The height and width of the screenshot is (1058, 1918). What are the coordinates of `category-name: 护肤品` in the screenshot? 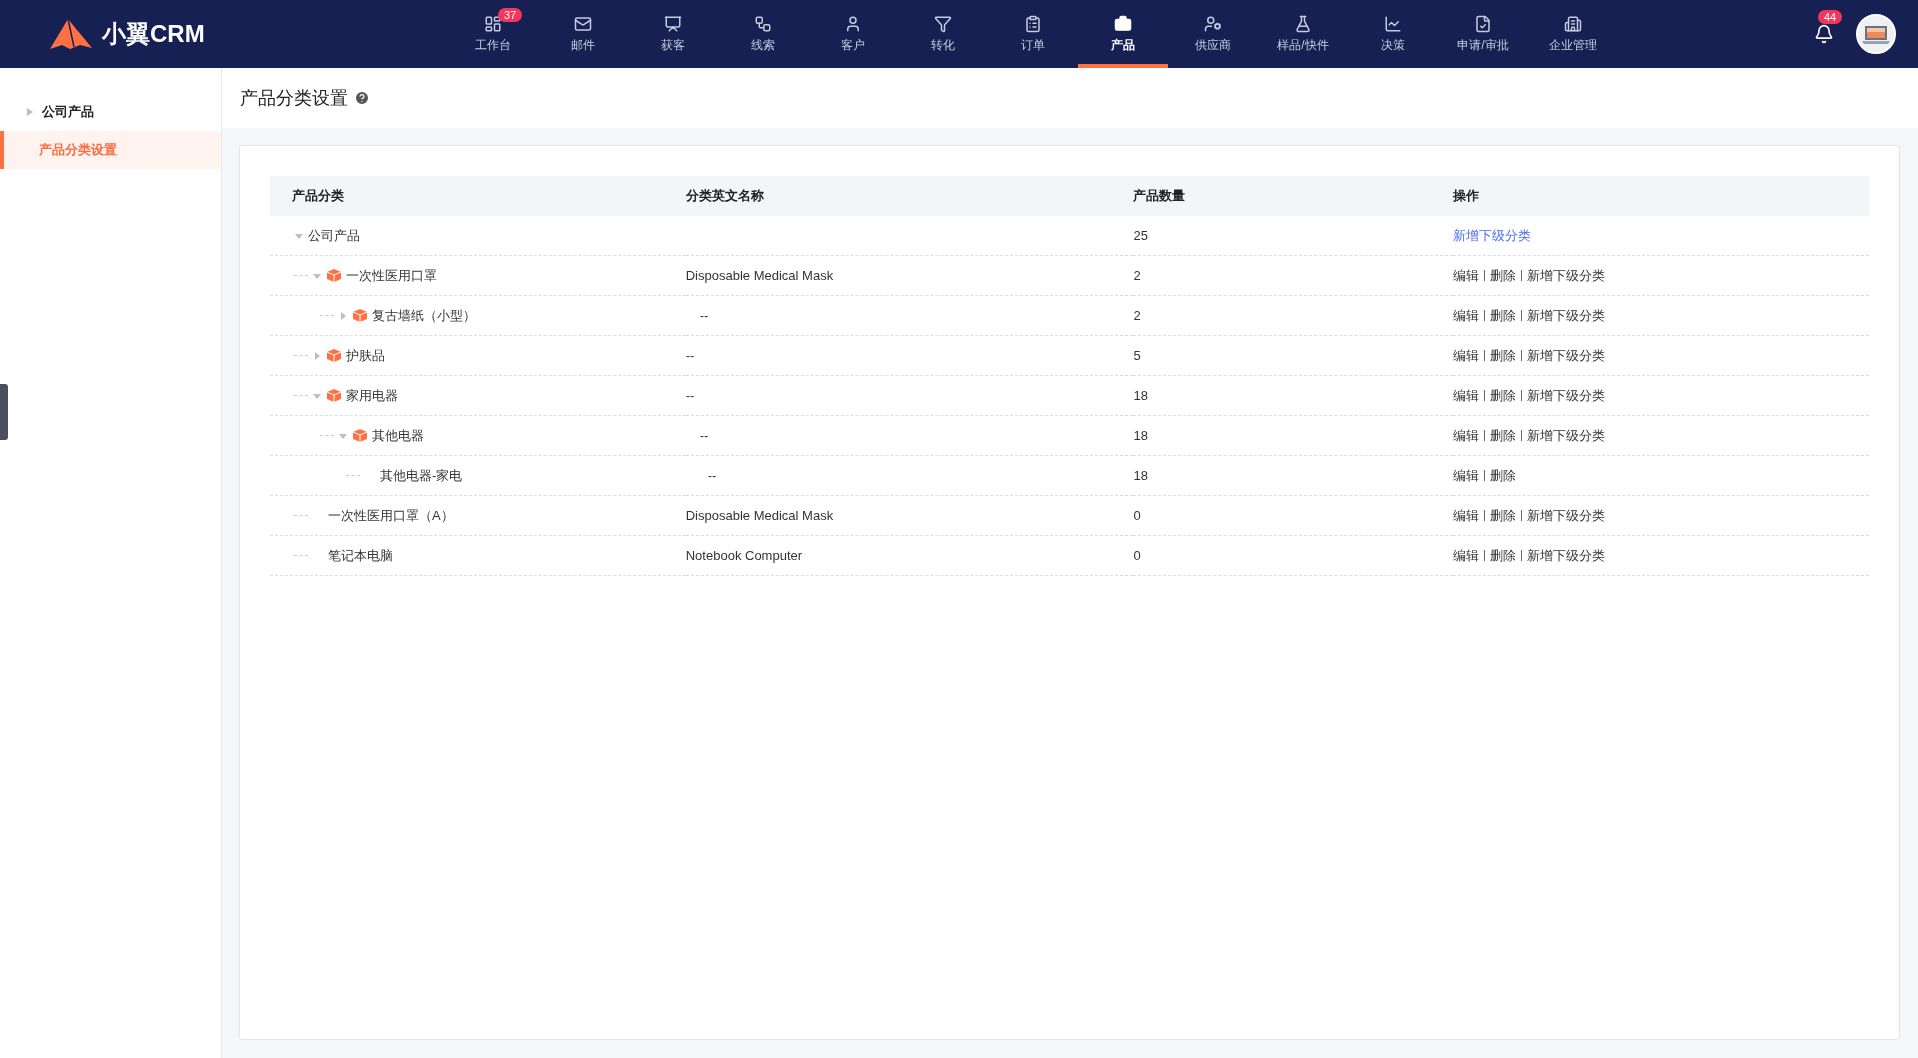 It's located at (365, 355).